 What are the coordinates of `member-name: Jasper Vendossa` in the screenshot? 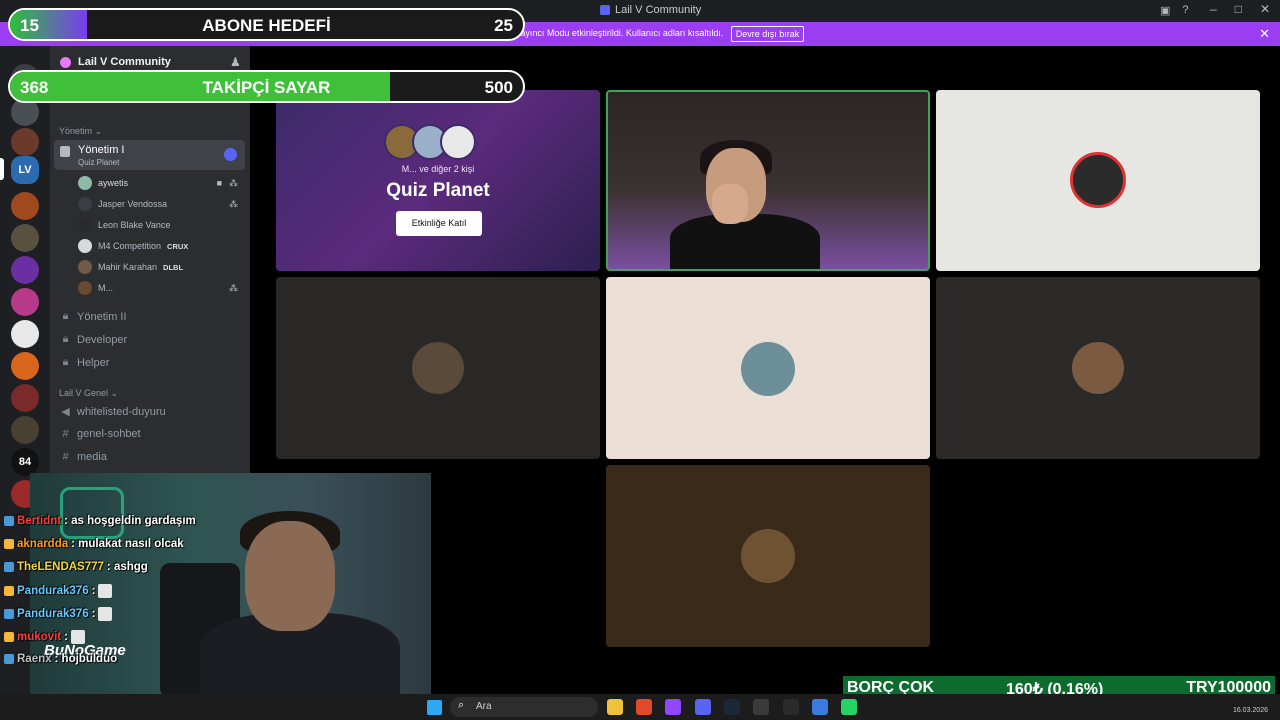 It's located at (133, 204).